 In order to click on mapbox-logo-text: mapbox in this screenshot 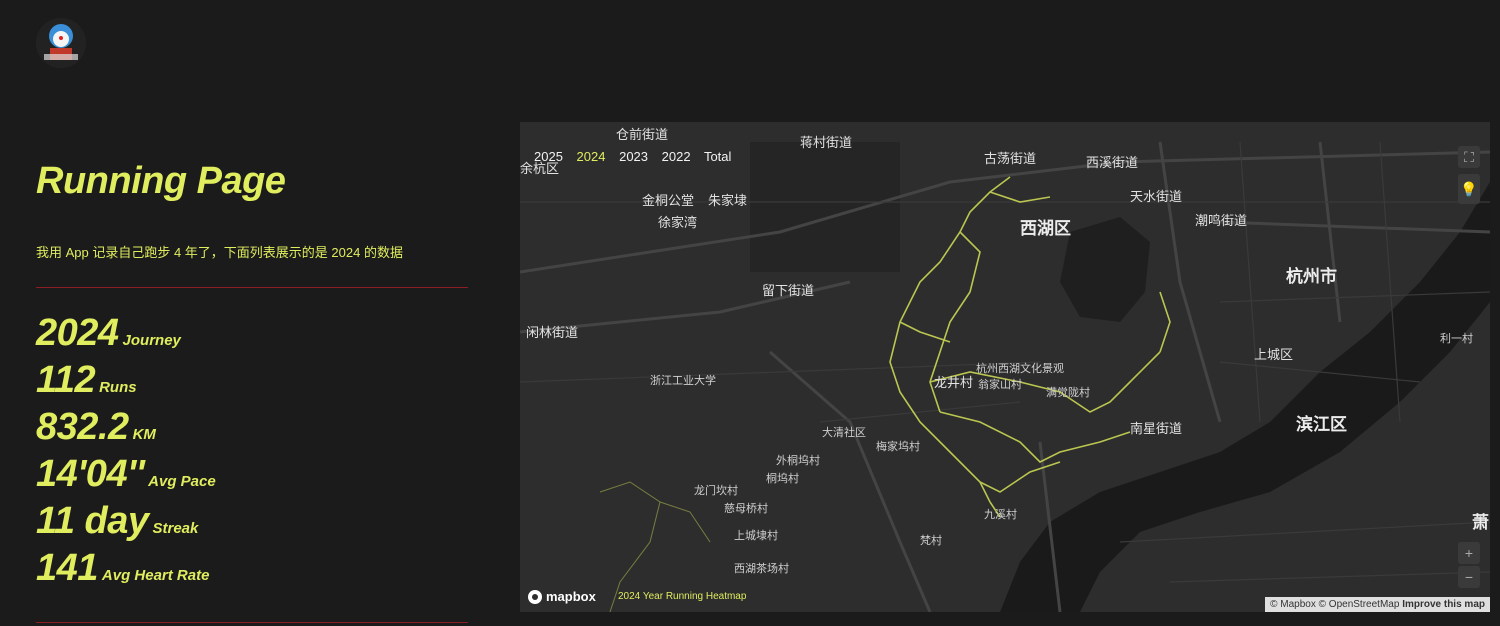, I will do `click(571, 596)`.